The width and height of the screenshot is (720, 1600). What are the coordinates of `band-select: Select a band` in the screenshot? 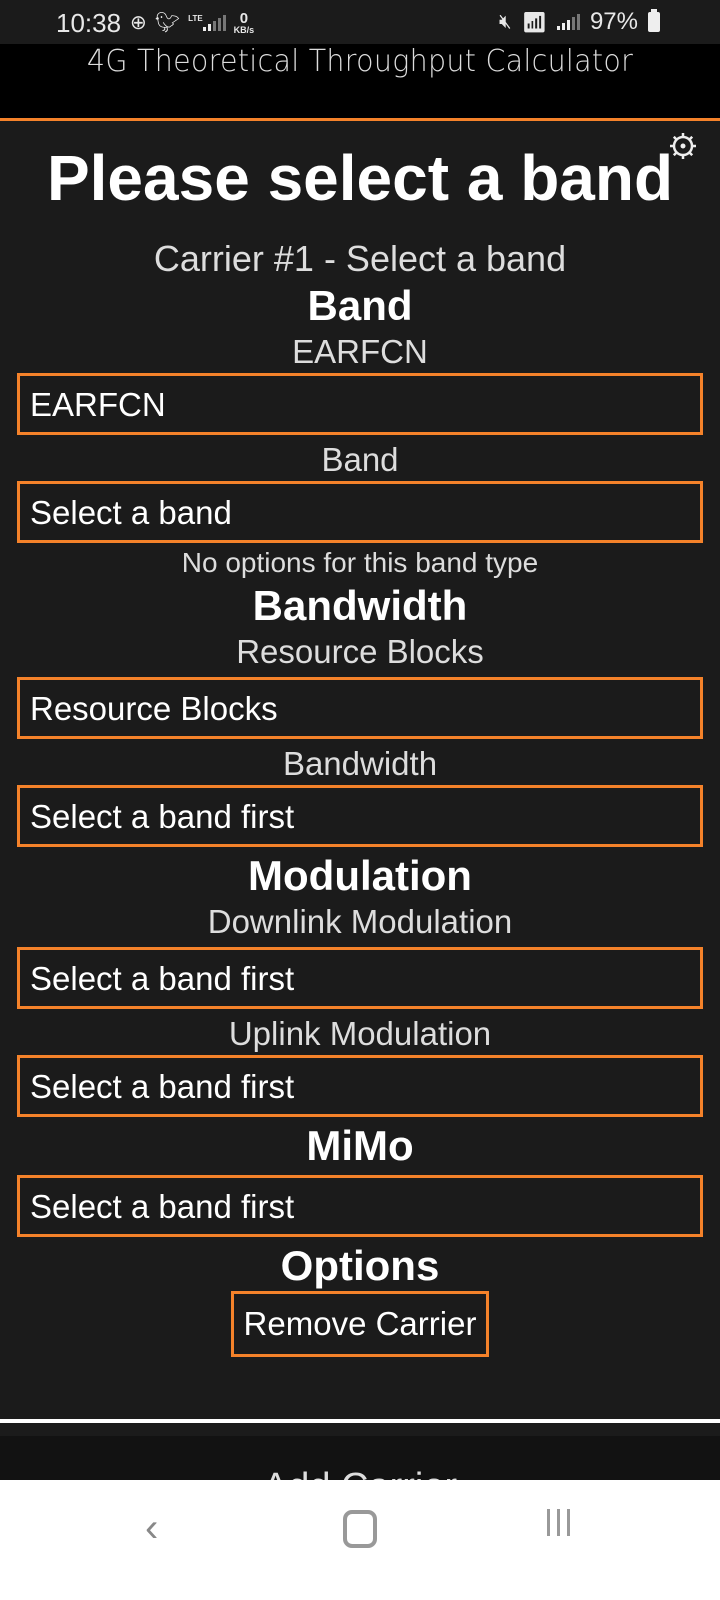 It's located at (360, 512).